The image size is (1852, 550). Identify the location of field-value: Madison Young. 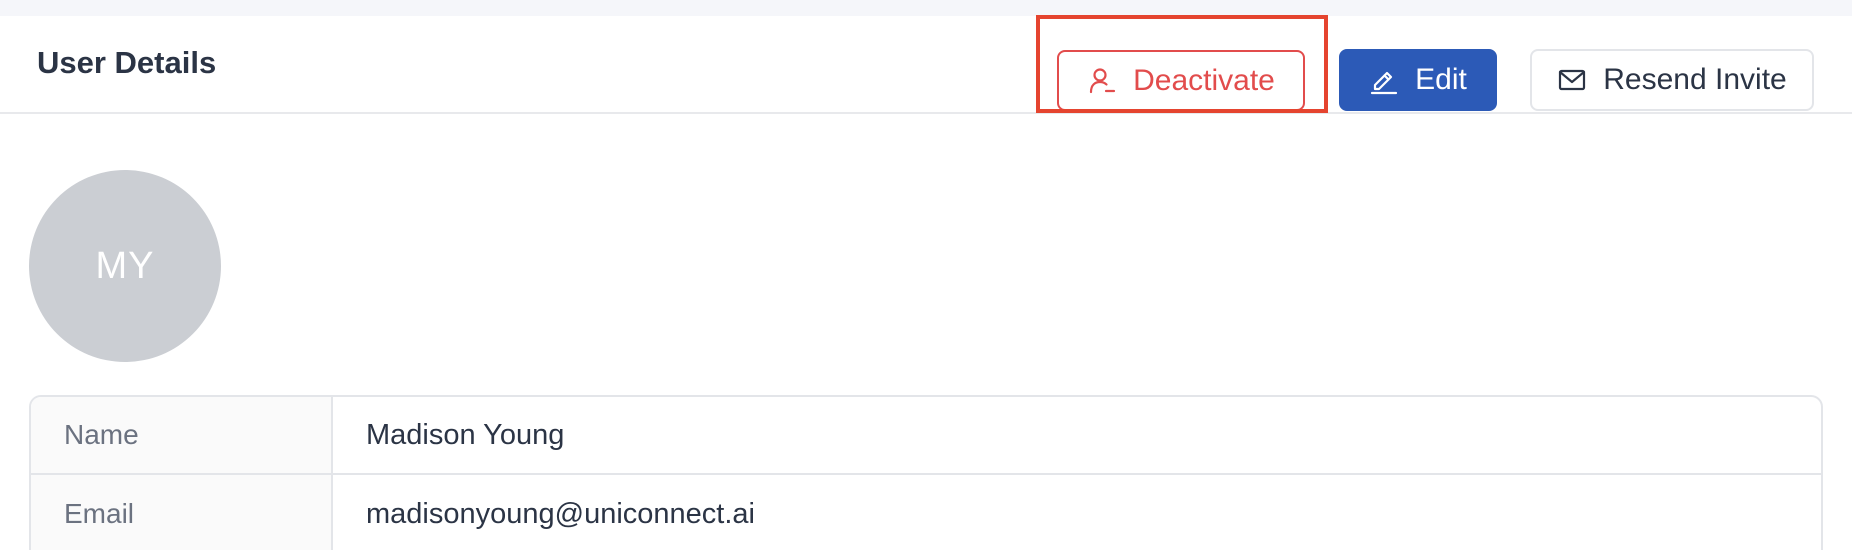
(465, 434).